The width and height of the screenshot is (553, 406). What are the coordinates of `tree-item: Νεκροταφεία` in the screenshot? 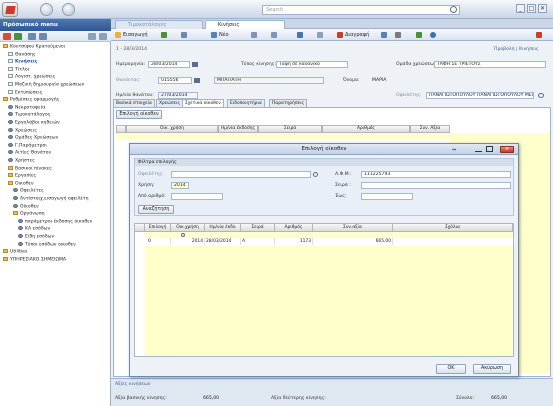 It's located at (26, 107).